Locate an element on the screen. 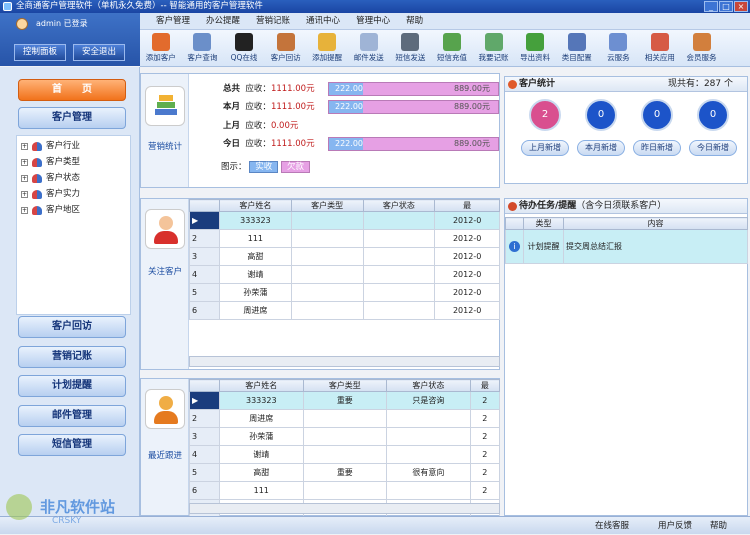  table-row: 2 111 2012-0 is located at coordinates (344, 238).